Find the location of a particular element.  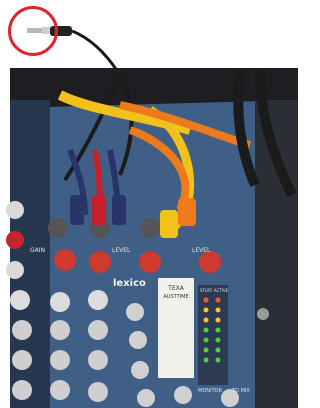

level-label-2: LEVEL is located at coordinates (201, 250).